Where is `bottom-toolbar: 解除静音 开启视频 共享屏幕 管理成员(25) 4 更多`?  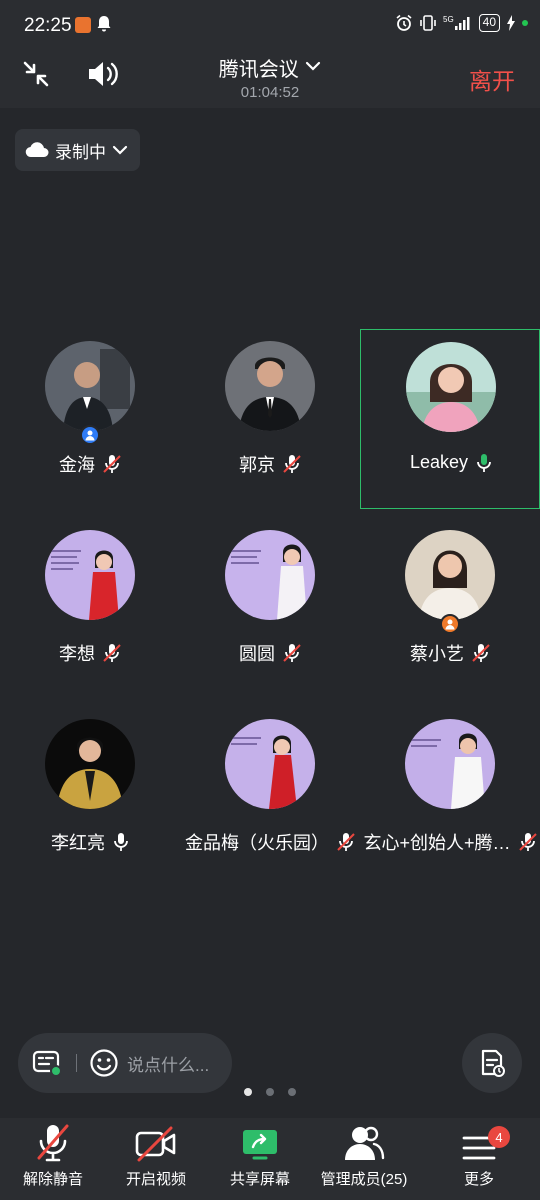
bottom-toolbar: 解除静音 开启视频 共享屏幕 管理成员(25) 4 更多 is located at coordinates (270, 1159).